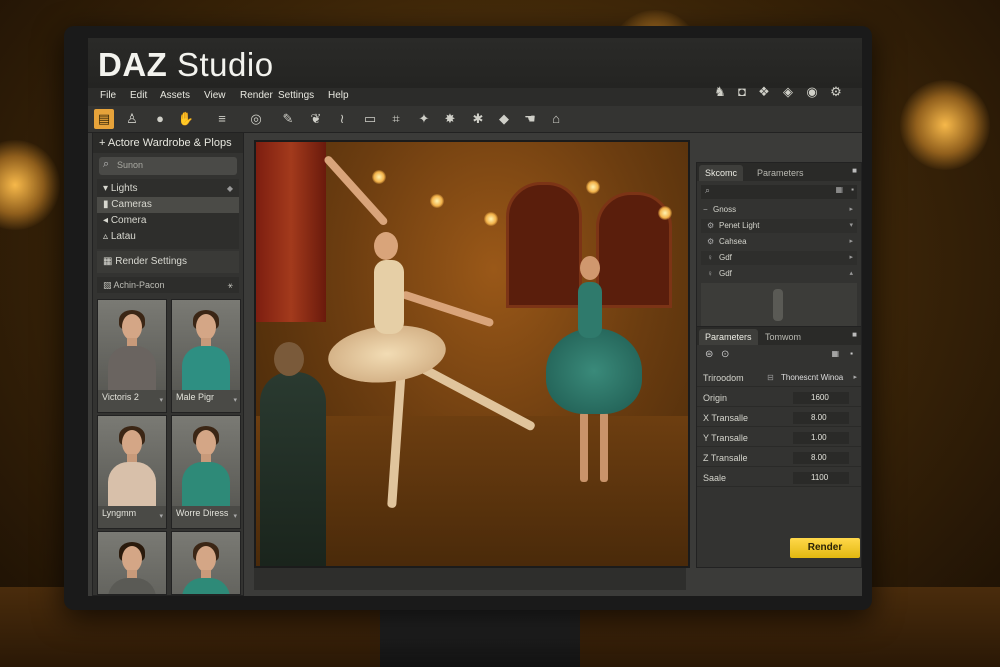 The image size is (1000, 667). I want to click on expand-icon: −, so click(705, 209).